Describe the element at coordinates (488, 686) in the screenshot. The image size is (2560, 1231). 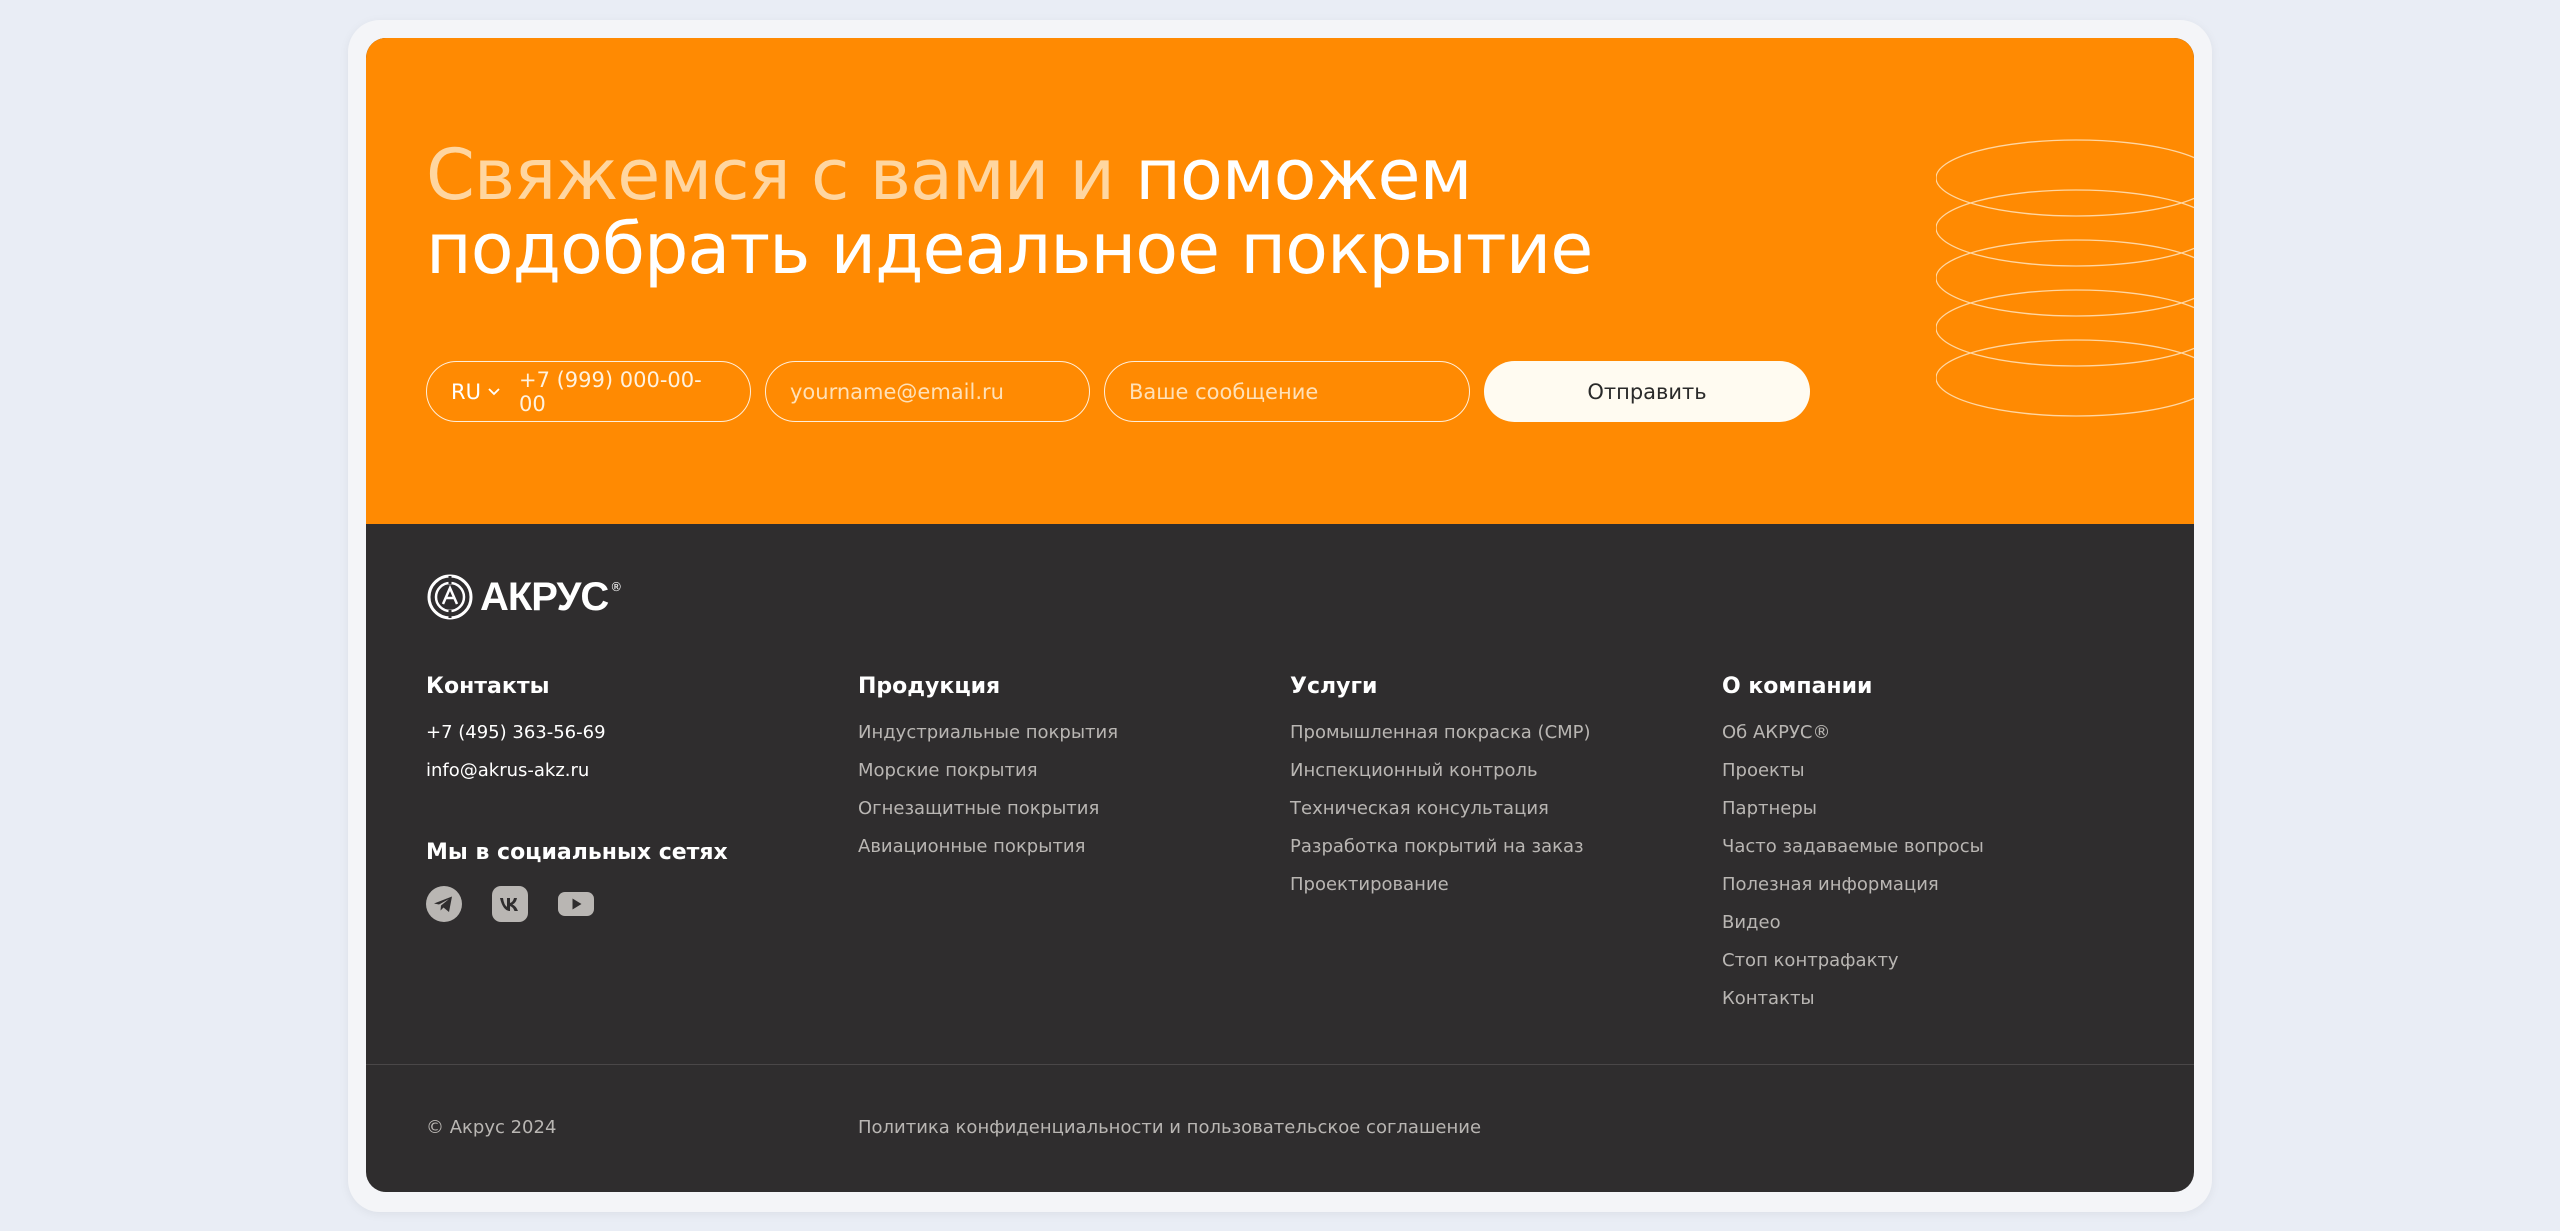
I see `column-title: Контакты` at that location.